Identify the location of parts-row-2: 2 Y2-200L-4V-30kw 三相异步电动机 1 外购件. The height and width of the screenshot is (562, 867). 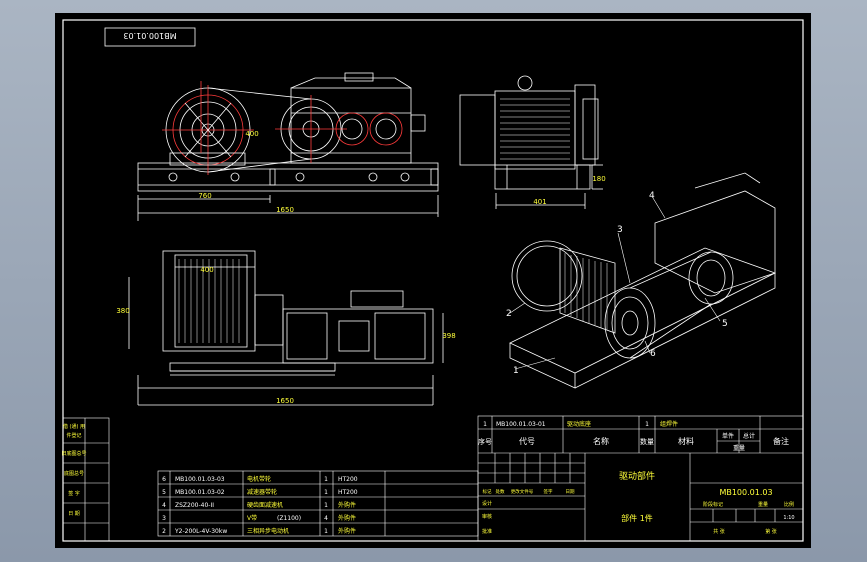
(259, 531).